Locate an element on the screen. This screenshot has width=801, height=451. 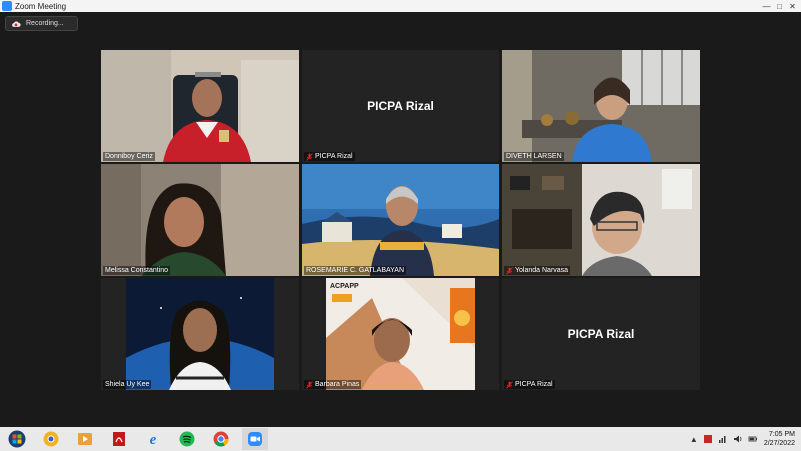
video-tile: Shiela Uy Kee is located at coordinates (200, 334).